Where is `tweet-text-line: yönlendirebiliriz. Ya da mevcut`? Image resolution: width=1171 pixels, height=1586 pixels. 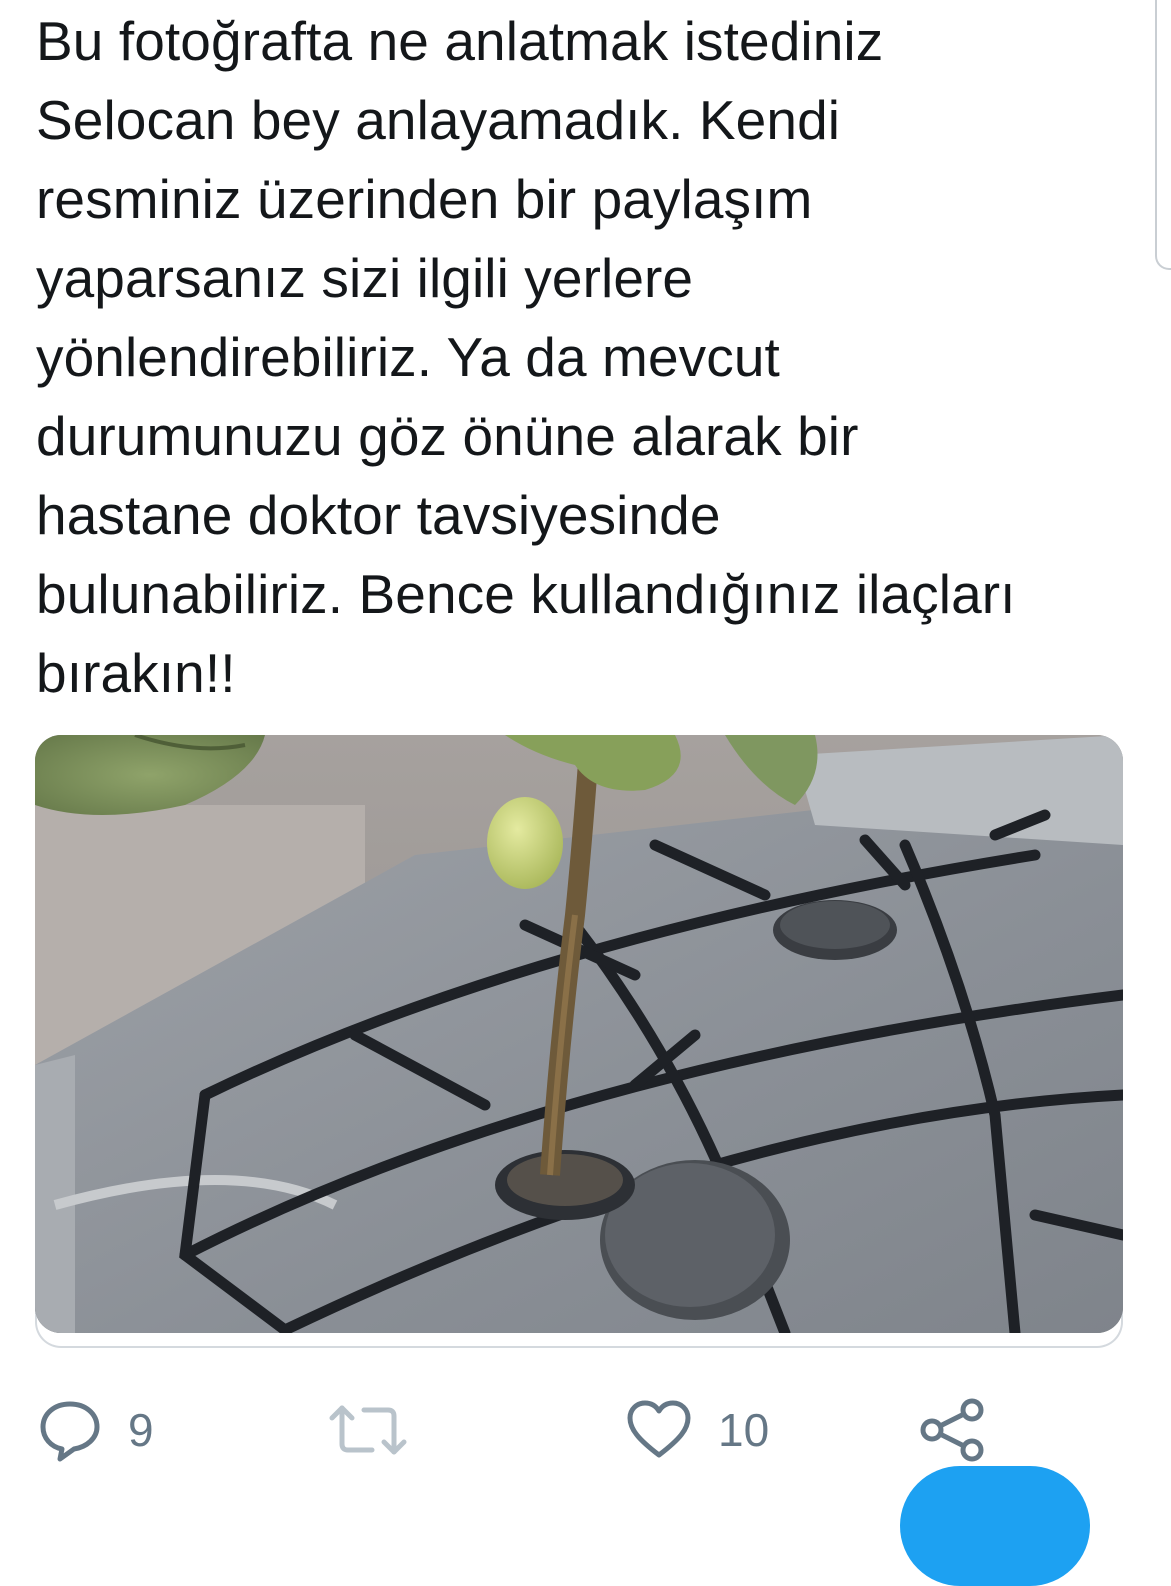
tweet-text-line: yönlendirebiliriz. Ya da mevcut is located at coordinates (408, 357).